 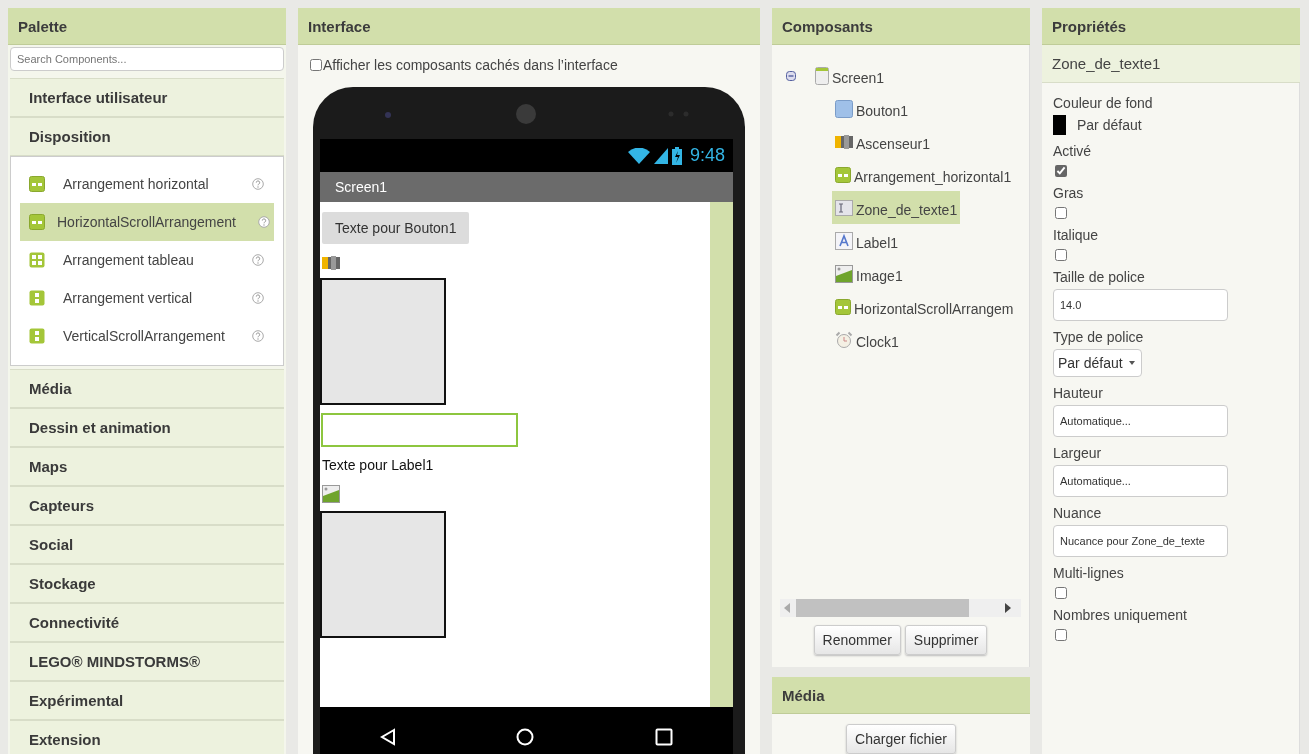 What do you see at coordinates (676, 155) in the screenshot?
I see `battery-icon` at bounding box center [676, 155].